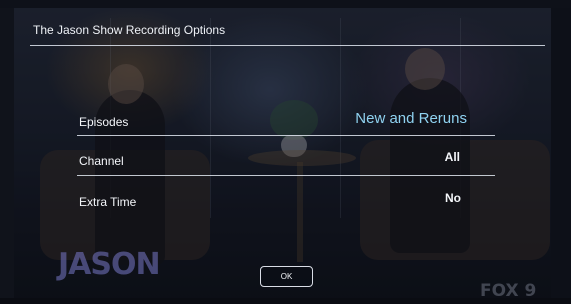 The image size is (571, 304). What do you see at coordinates (7, 152) in the screenshot?
I see `screen-bezel-left` at bounding box center [7, 152].